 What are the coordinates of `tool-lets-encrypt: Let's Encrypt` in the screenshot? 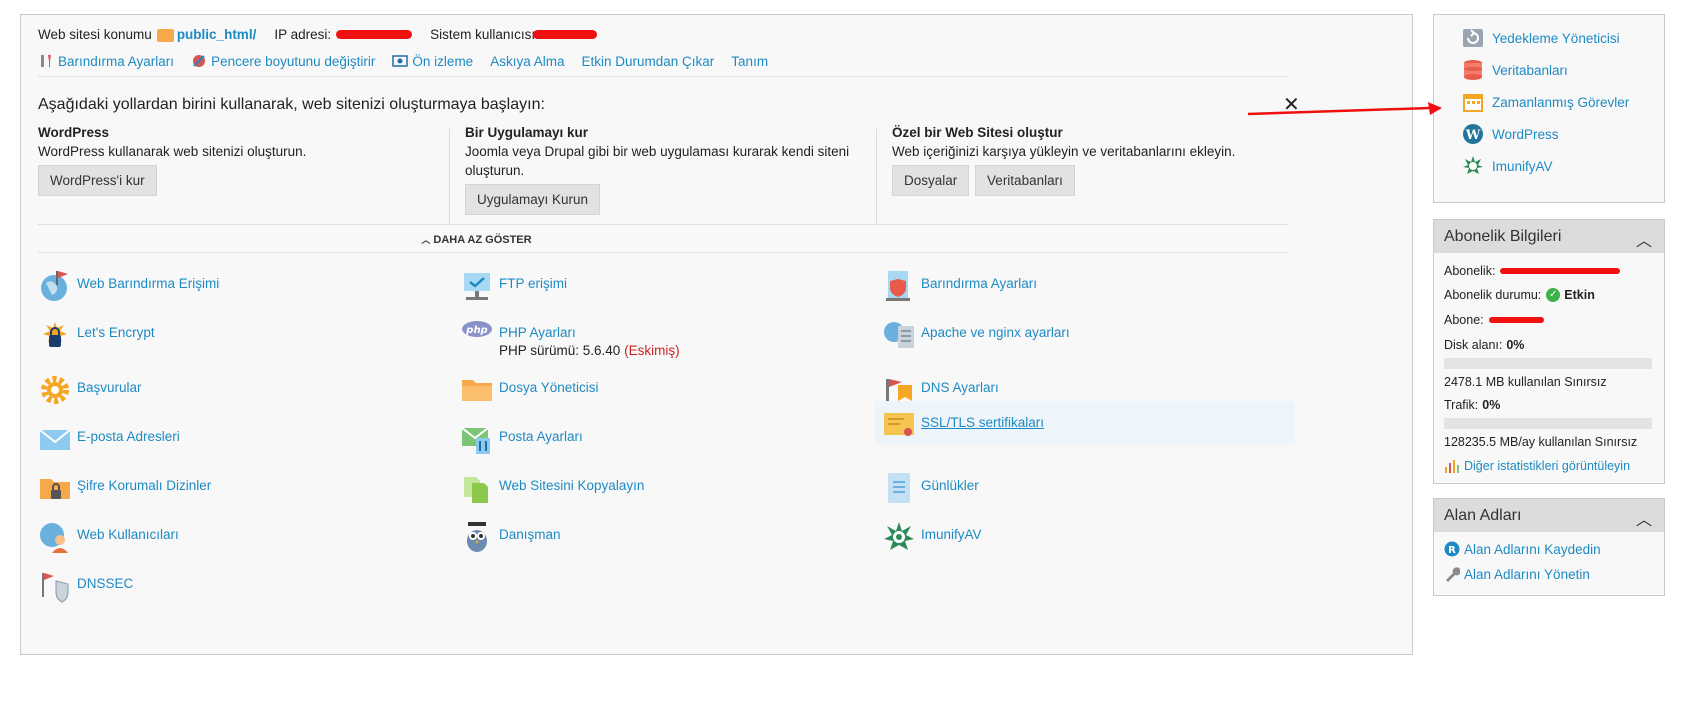 It's located at (238, 335).